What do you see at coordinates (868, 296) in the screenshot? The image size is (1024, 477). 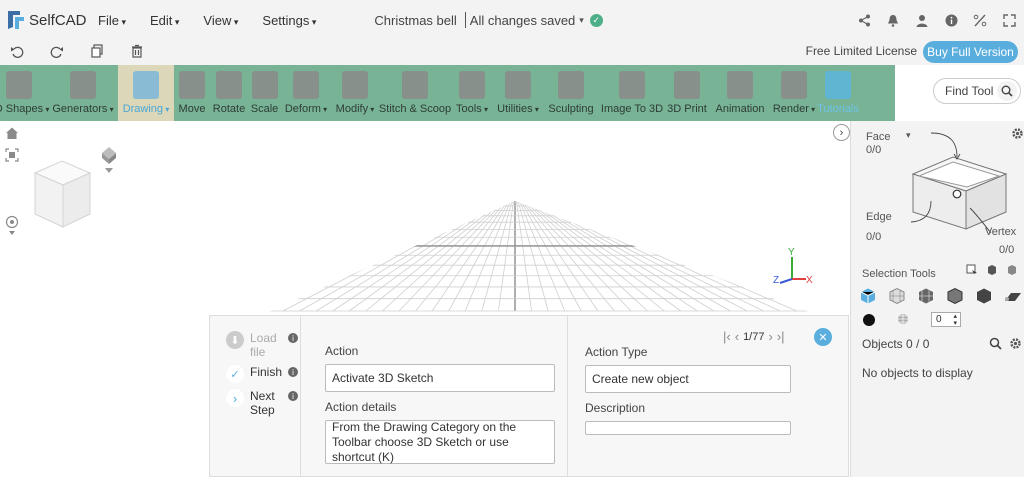 I see `select-solid-icon` at bounding box center [868, 296].